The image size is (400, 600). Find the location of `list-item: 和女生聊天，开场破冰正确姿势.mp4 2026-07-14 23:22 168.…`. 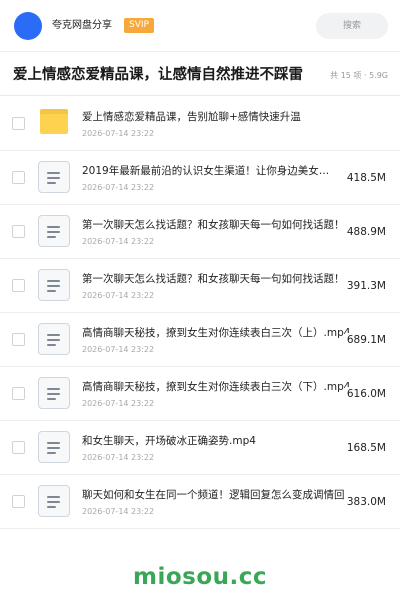

list-item: 和女生聊天，开场破冰正确姿势.mp4 2026-07-14 23:22 168.… is located at coordinates (200, 448).